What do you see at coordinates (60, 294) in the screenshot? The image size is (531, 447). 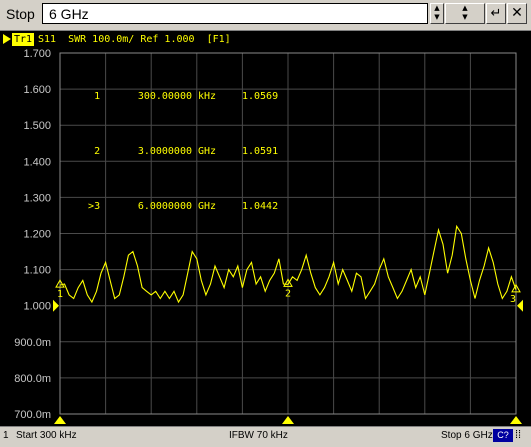 I see `marker-flag-label: 1` at bounding box center [60, 294].